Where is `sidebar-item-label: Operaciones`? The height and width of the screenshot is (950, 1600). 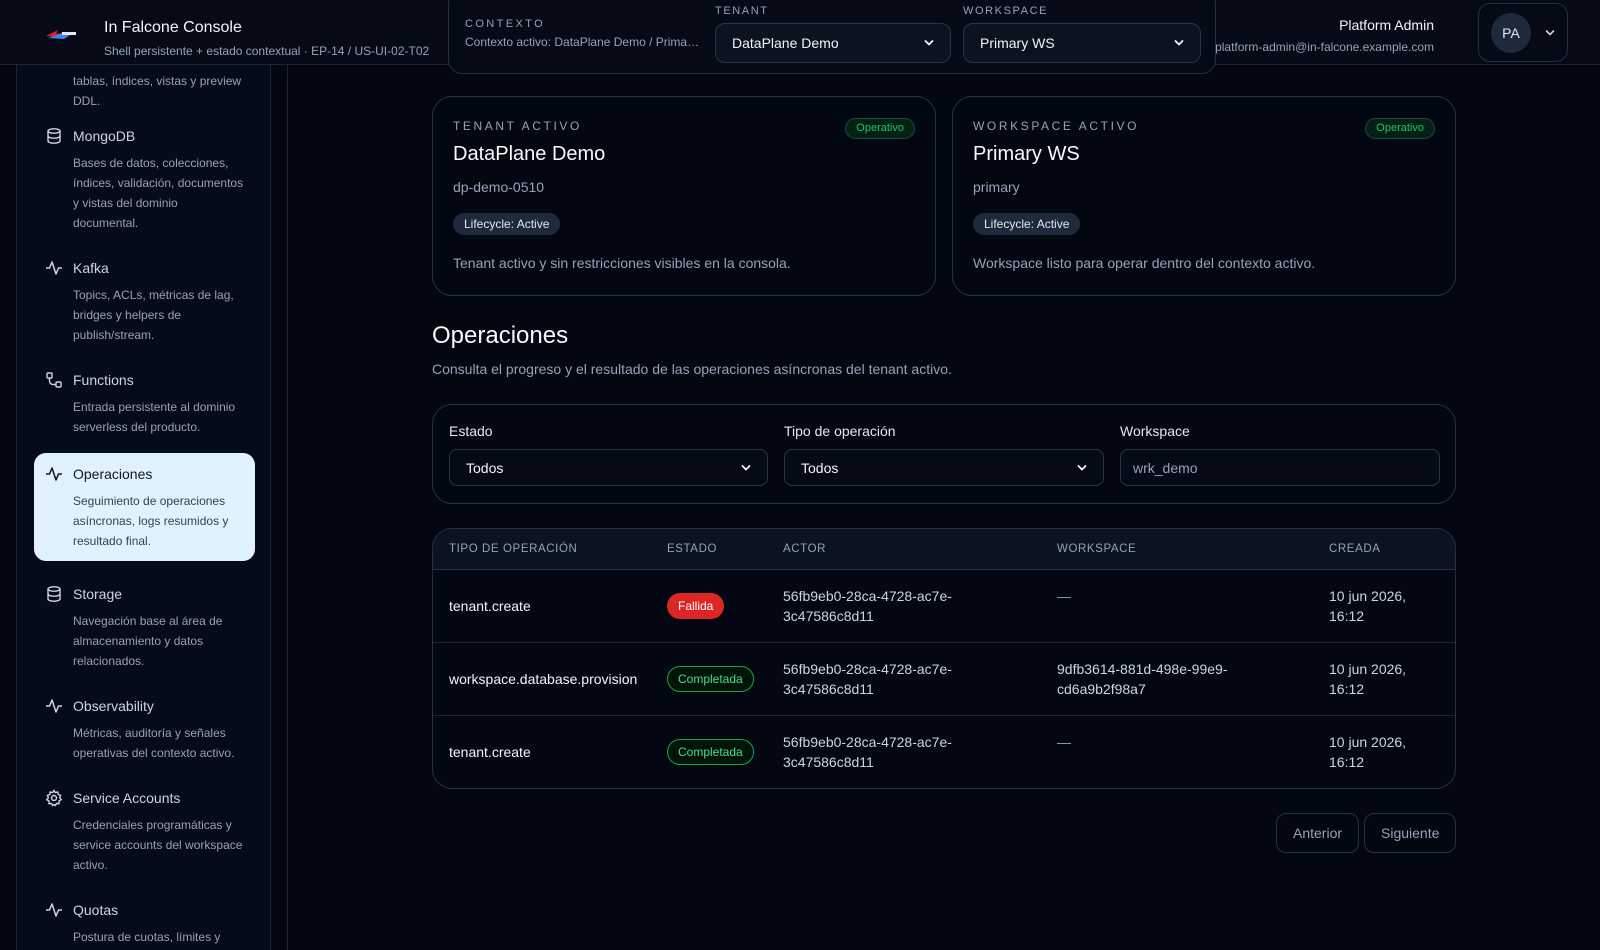 sidebar-item-label: Operaciones is located at coordinates (113, 474).